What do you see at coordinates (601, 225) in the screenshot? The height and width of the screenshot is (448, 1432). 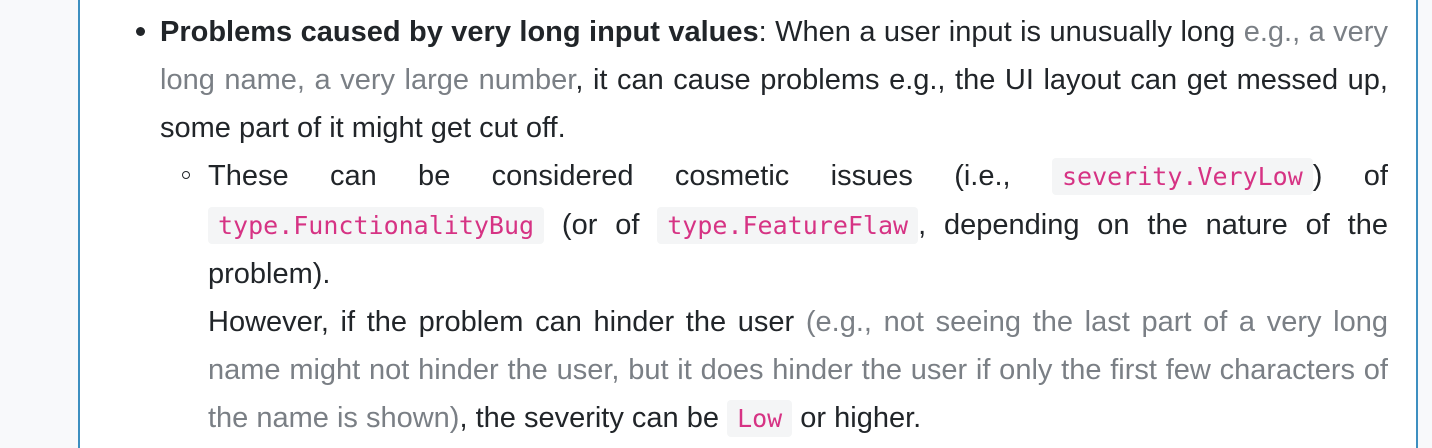 I see `sub-text-c: (or of` at bounding box center [601, 225].